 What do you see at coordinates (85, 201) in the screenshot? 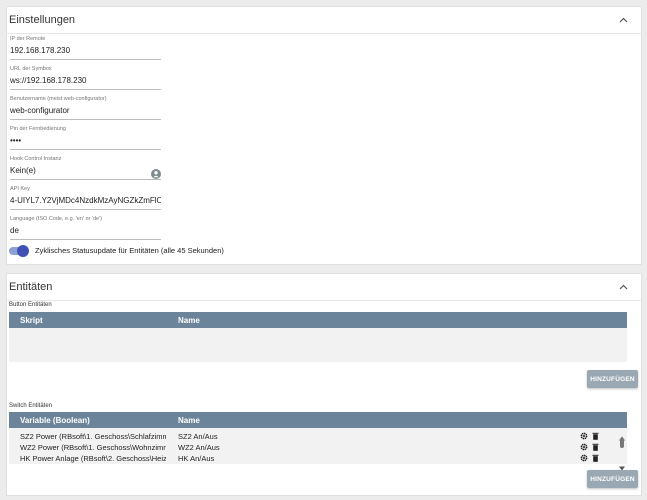
I see `api-key-input: 4-UIYL7.Y2VjMDc4NzdkMzAyNGZkZmFlOWI` at bounding box center [85, 201].